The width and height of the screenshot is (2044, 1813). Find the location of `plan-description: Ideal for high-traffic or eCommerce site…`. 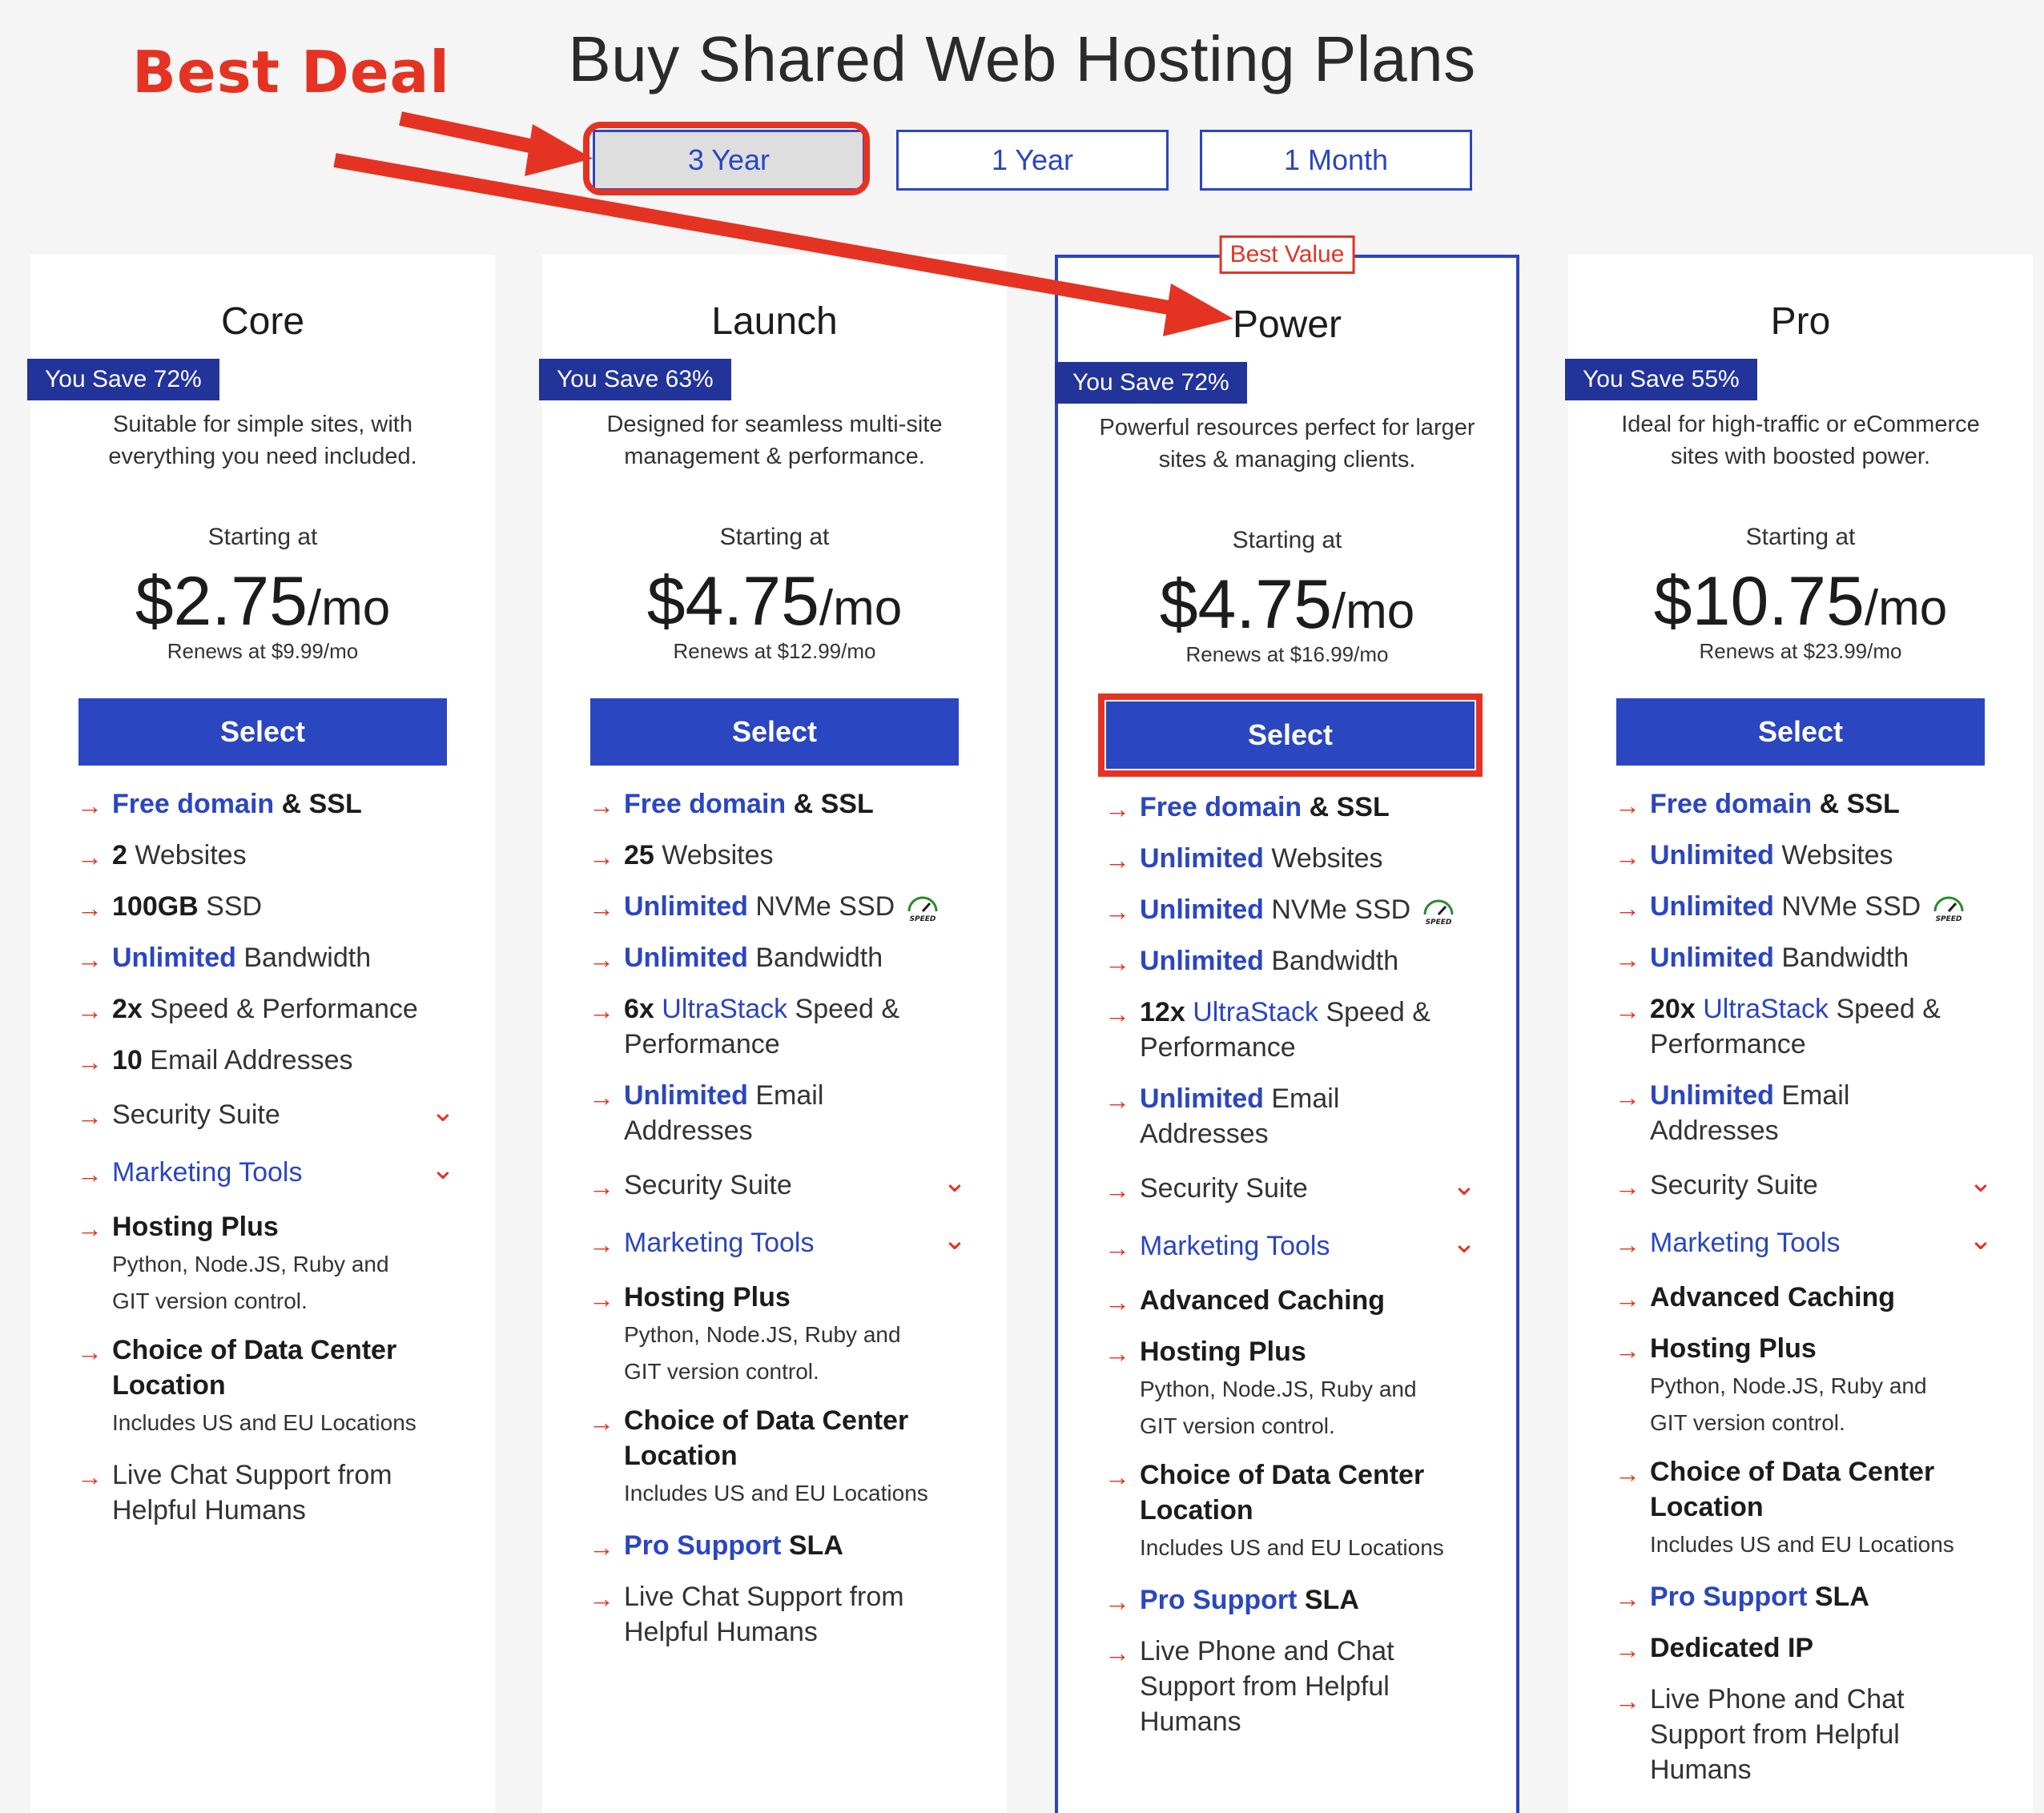

plan-description: Ideal for high-traffic or eCommerce site… is located at coordinates (1801, 441).